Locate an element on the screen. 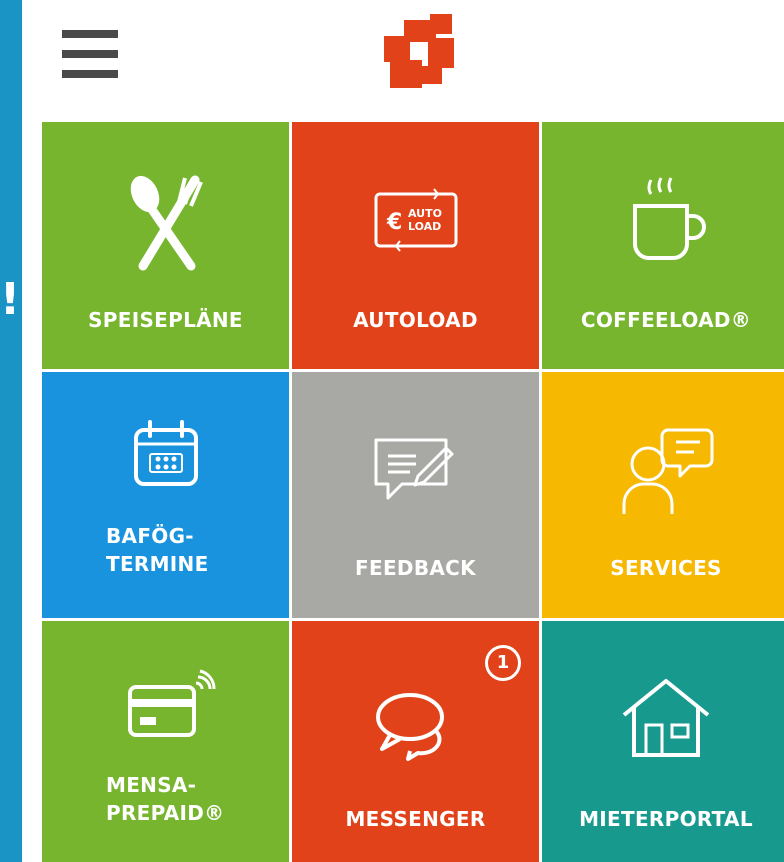 The image size is (784, 862). autoload-card-icon: € AUTO LOAD is located at coordinates (415, 220).